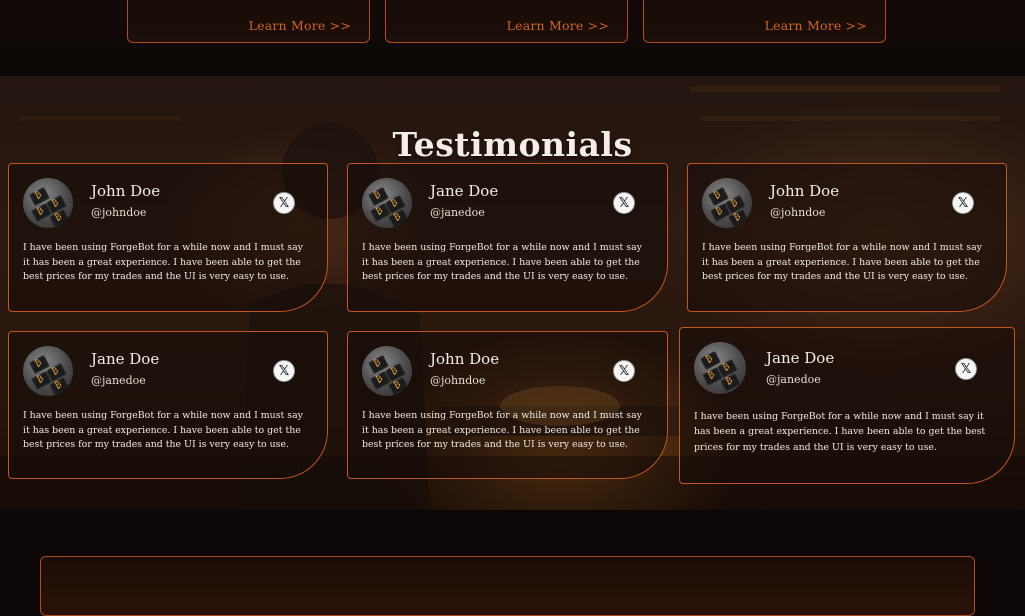 The width and height of the screenshot is (1025, 616). Describe the element at coordinates (512, 145) in the screenshot. I see `testimonials-title: Testimonials` at that location.